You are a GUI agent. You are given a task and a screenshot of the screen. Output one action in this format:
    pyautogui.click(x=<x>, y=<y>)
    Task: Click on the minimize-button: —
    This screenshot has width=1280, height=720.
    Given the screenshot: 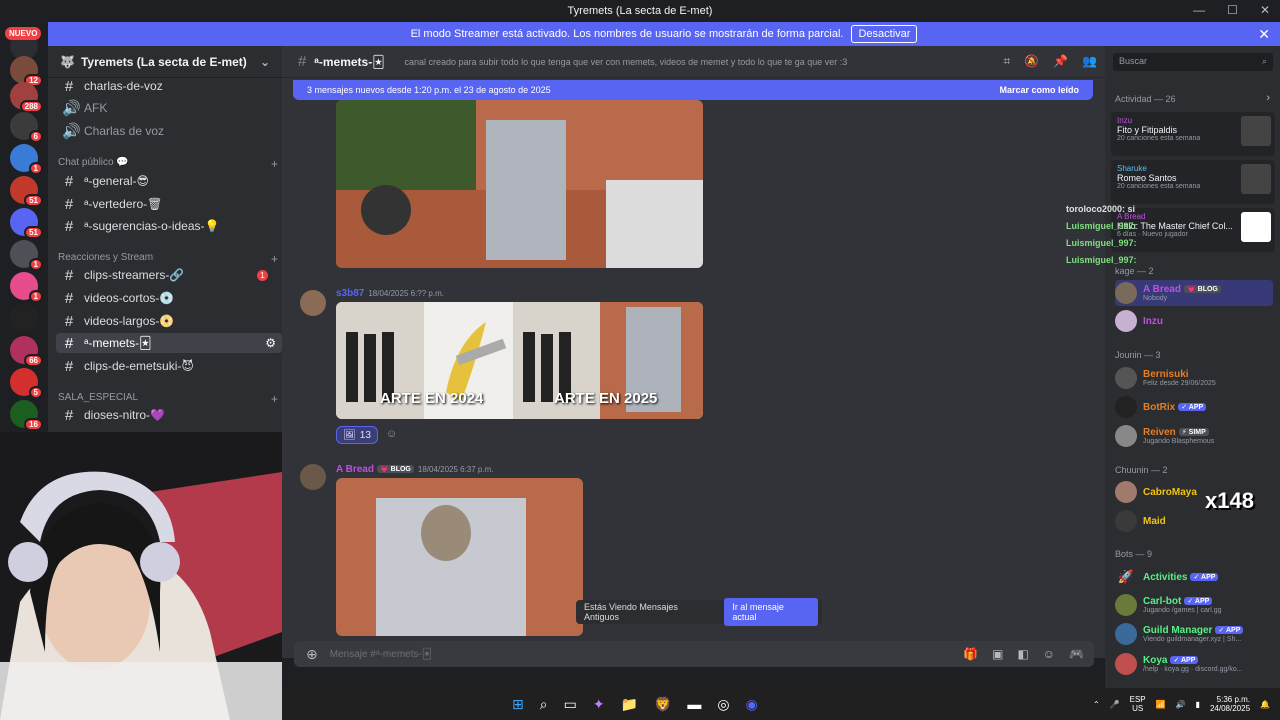 What is the action you would take?
    pyautogui.click(x=1199, y=10)
    